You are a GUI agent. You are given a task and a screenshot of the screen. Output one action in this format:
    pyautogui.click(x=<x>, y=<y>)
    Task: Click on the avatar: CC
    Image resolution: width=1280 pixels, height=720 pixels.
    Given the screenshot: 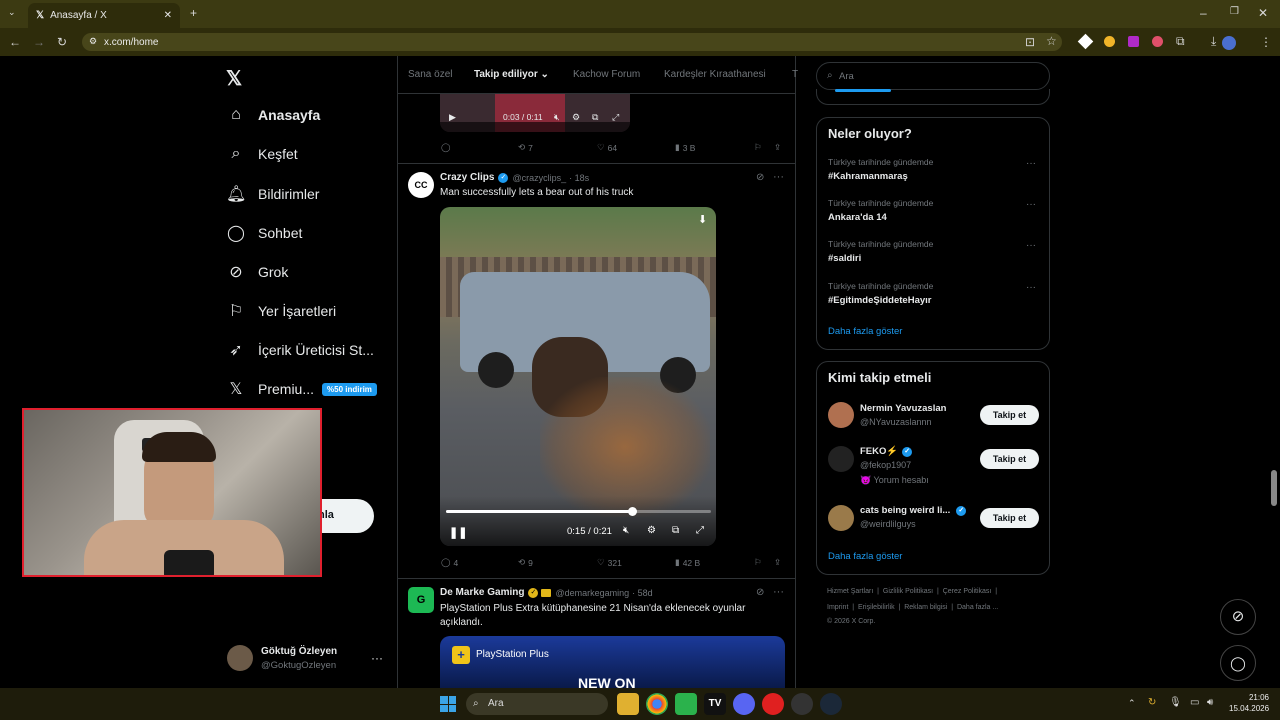 What is the action you would take?
    pyautogui.click(x=421, y=185)
    